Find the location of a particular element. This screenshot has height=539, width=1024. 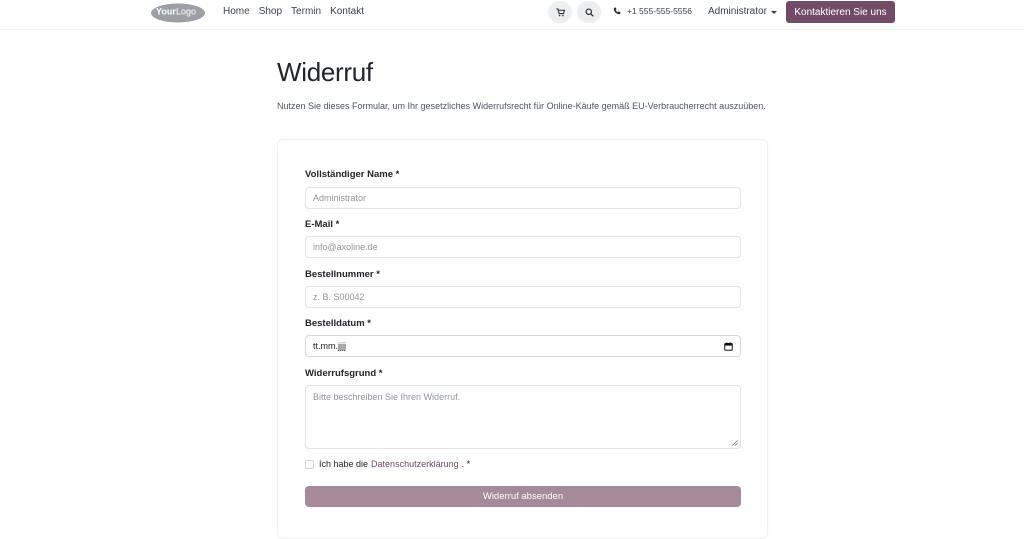

consent-suffix: . * is located at coordinates (466, 464).